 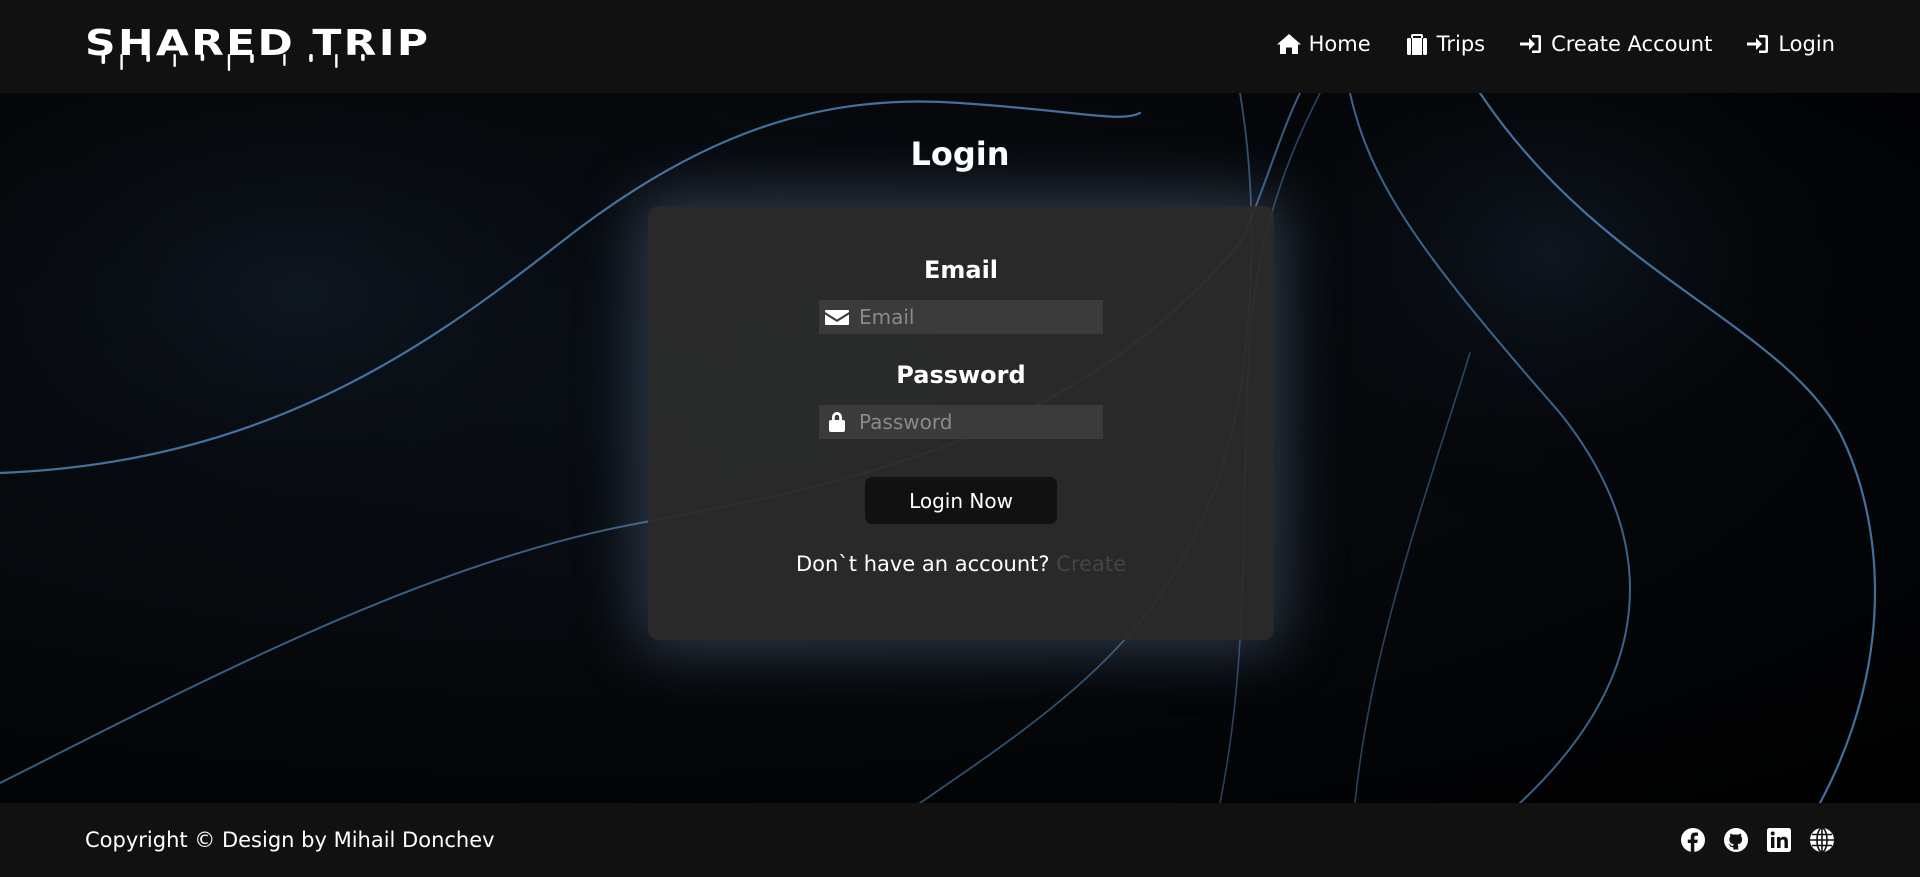 I want to click on github-icon, so click(x=1736, y=840).